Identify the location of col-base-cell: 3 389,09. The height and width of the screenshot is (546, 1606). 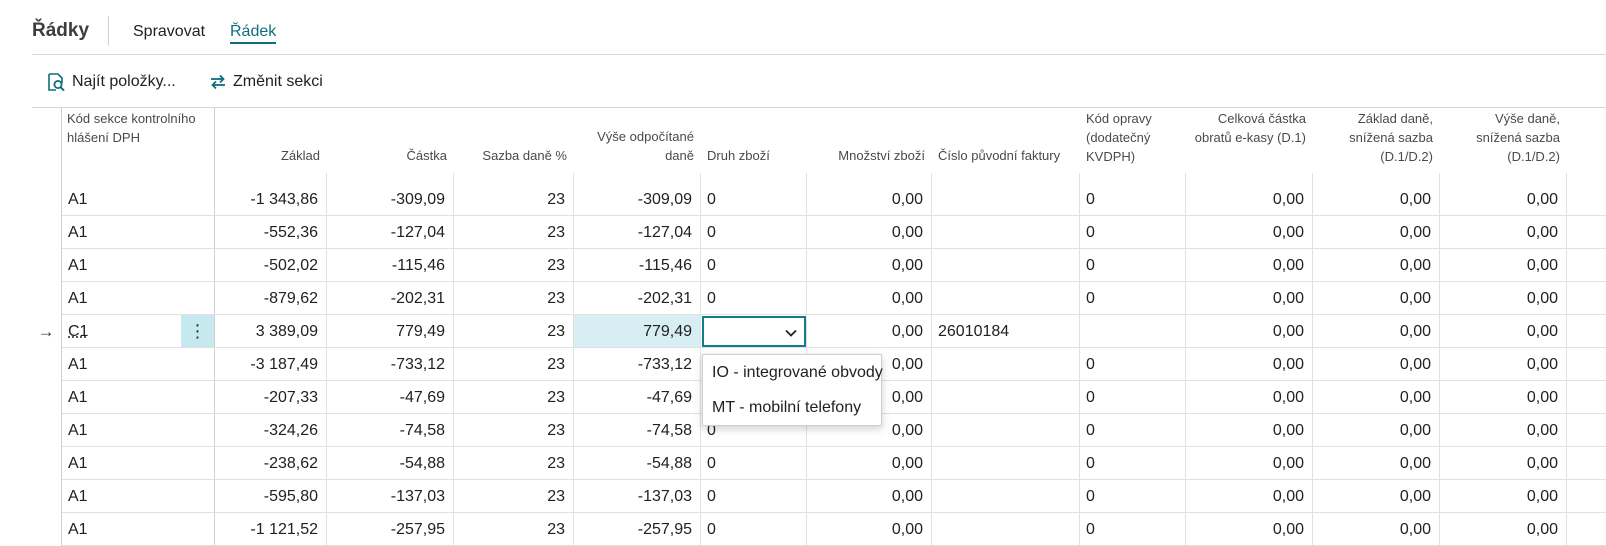
(270, 331).